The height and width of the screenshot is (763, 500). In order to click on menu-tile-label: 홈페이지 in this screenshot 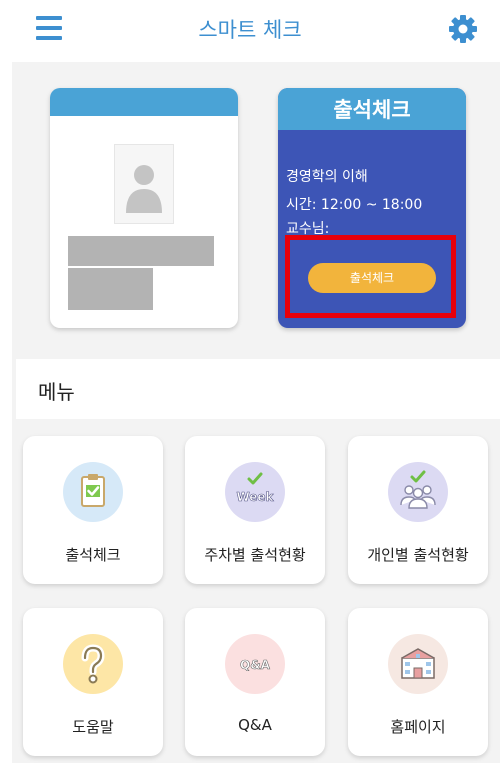, I will do `click(418, 727)`.